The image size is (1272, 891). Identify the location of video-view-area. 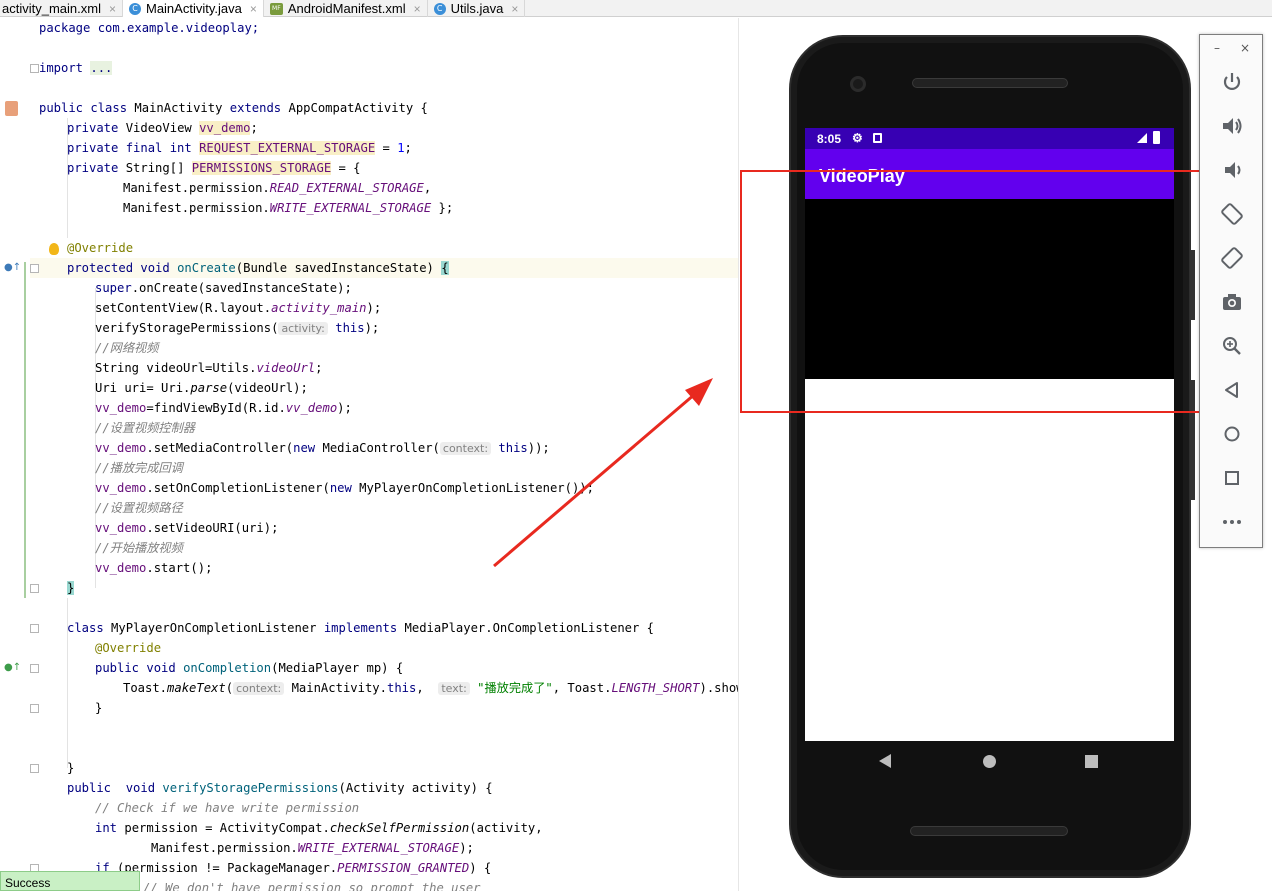
(989, 560).